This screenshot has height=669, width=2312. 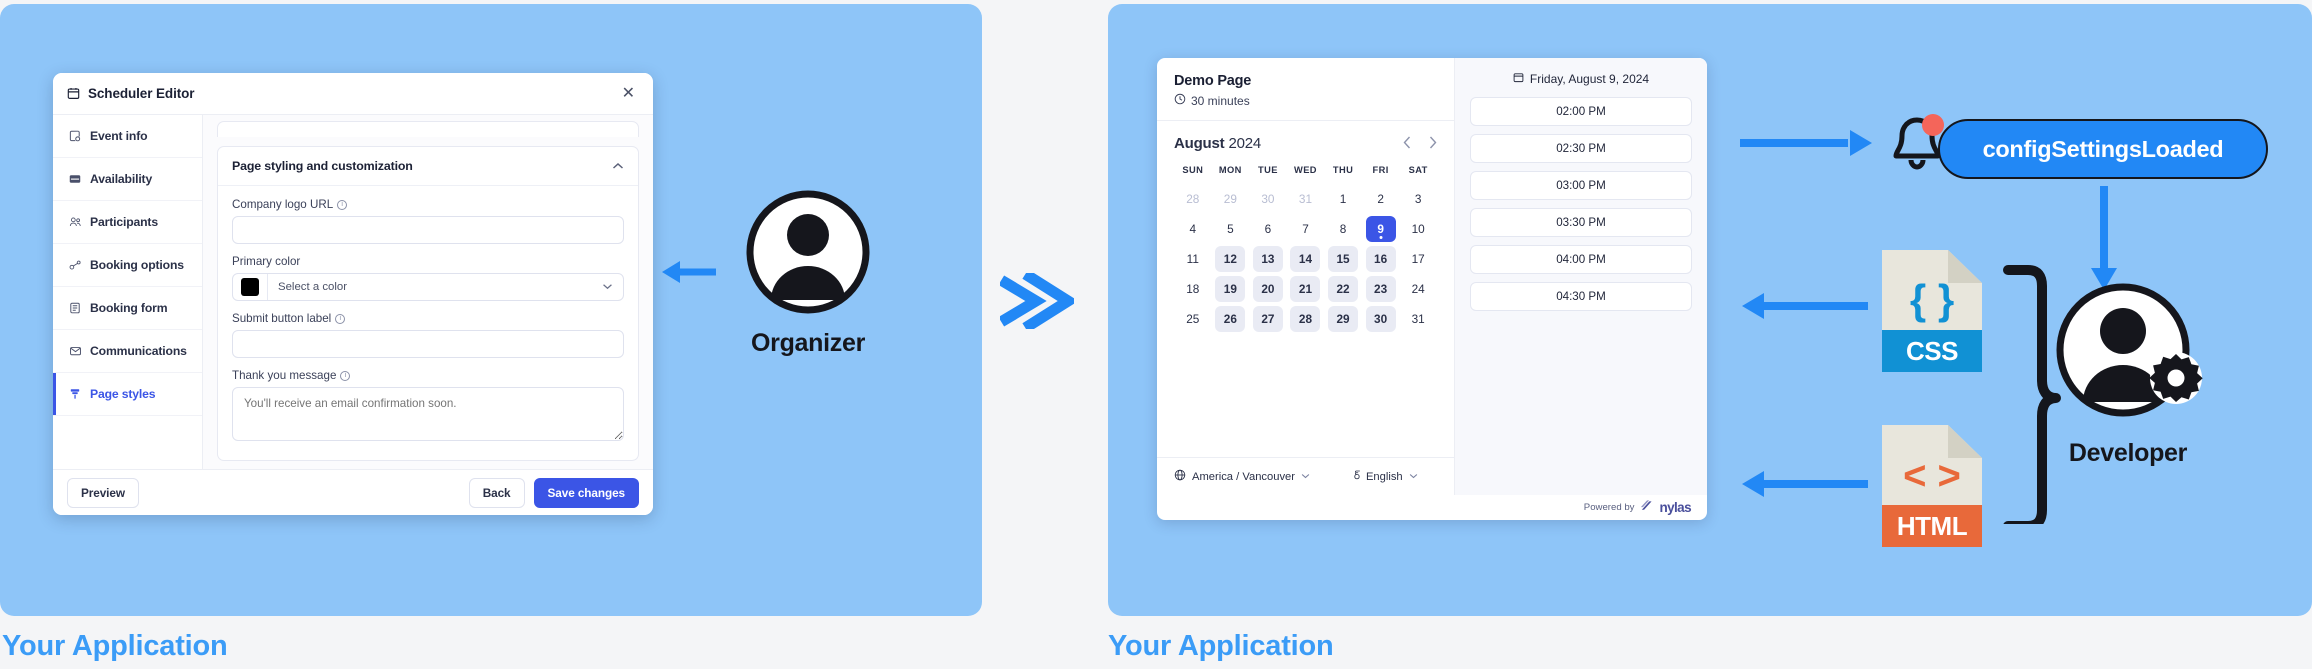 I want to click on day-23: 23, so click(x=1380, y=289).